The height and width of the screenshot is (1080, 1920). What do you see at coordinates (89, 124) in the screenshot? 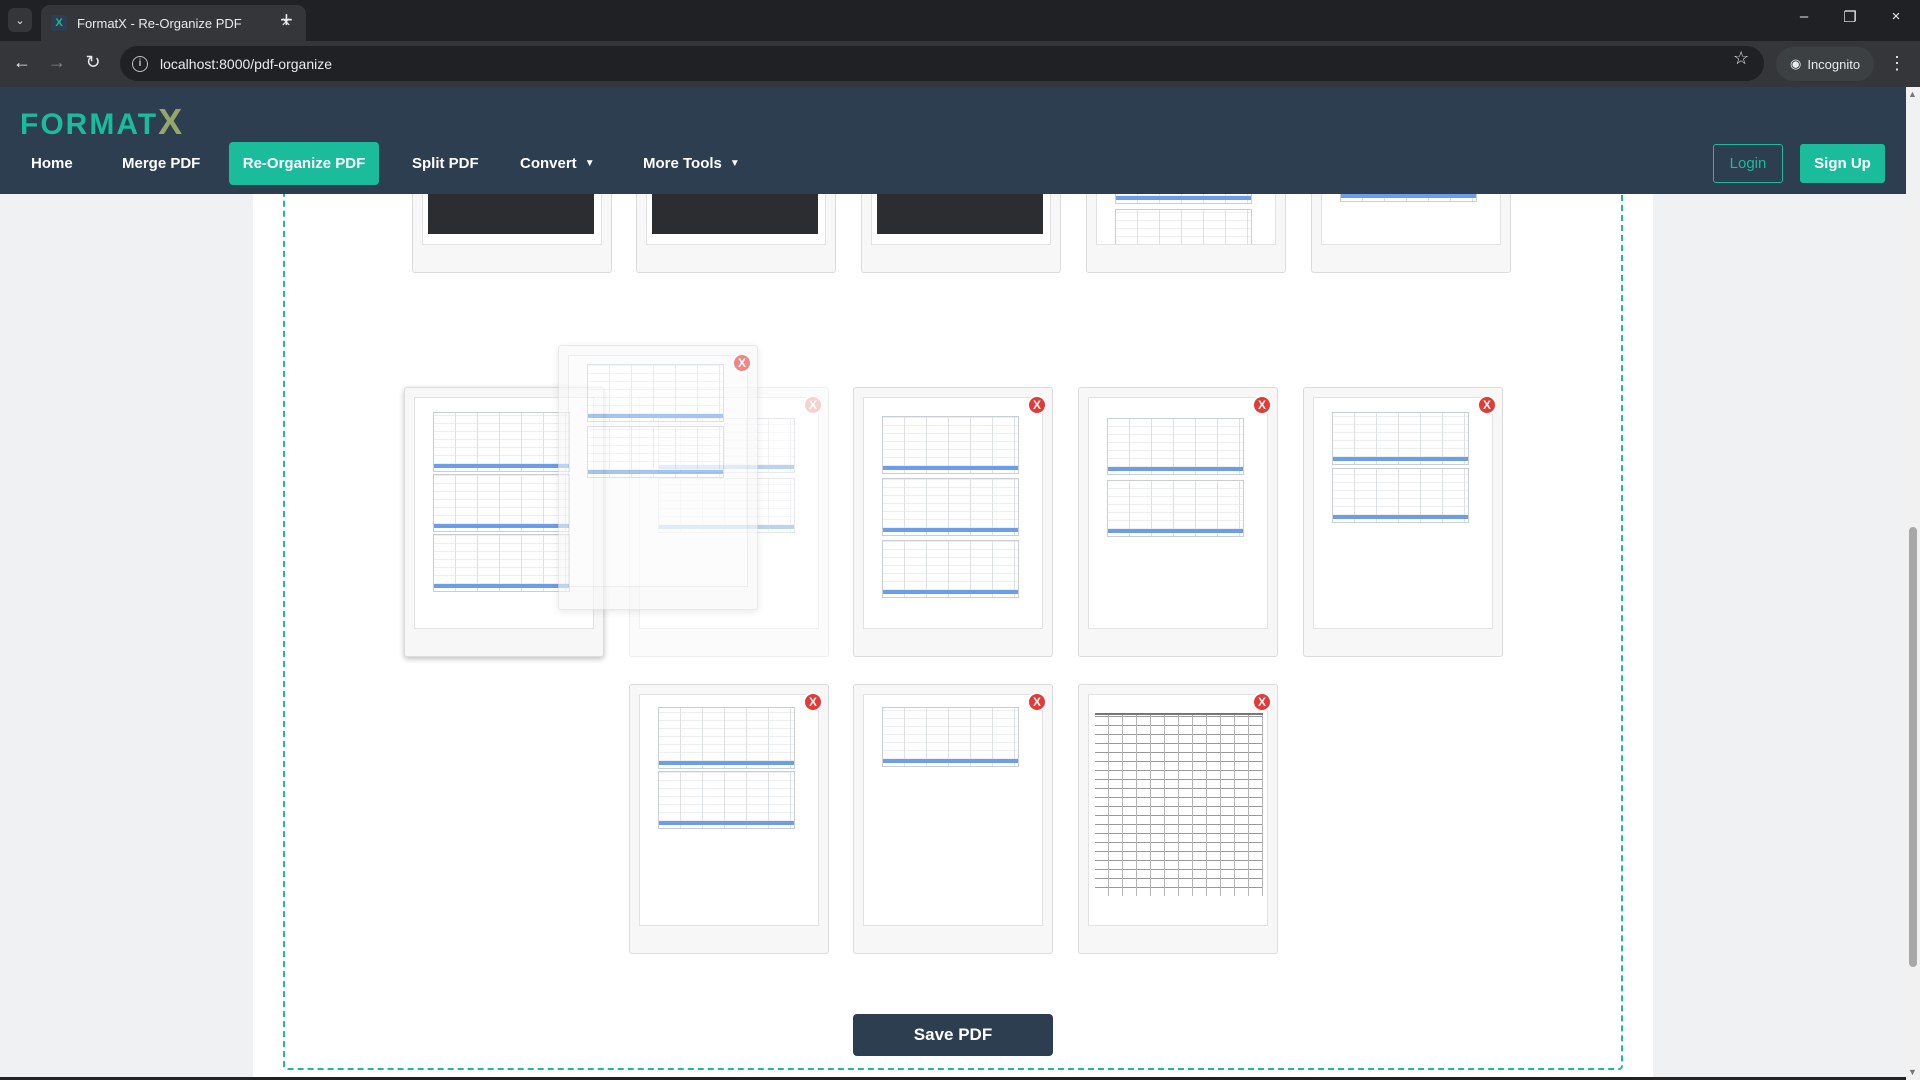
I see `logo-text: FORMAT` at bounding box center [89, 124].